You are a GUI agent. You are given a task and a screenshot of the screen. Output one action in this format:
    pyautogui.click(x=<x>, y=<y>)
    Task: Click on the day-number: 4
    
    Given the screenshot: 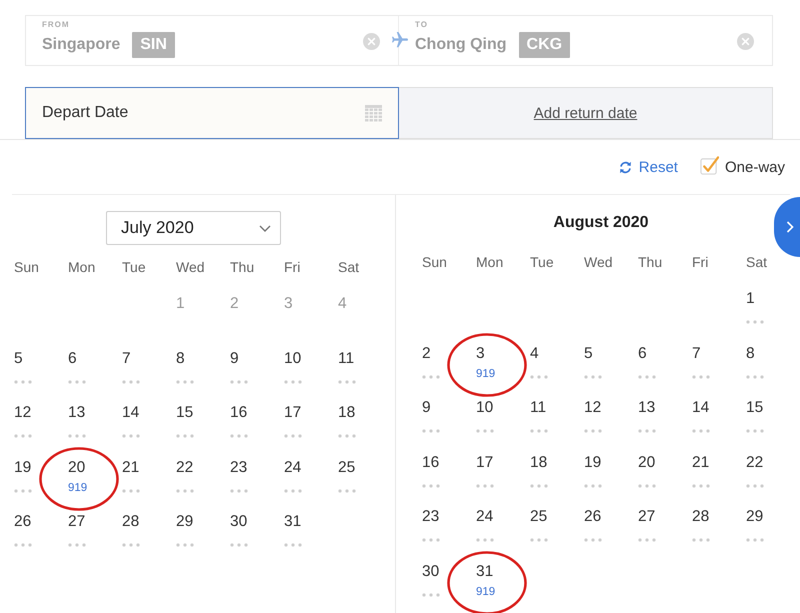 What is the action you would take?
    pyautogui.click(x=534, y=354)
    